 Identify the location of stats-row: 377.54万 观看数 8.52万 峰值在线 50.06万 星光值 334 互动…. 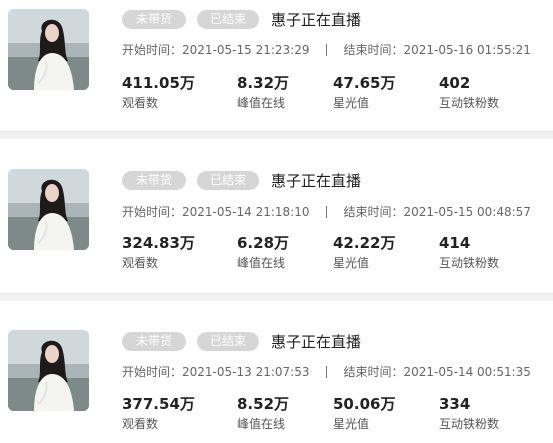
(330, 413).